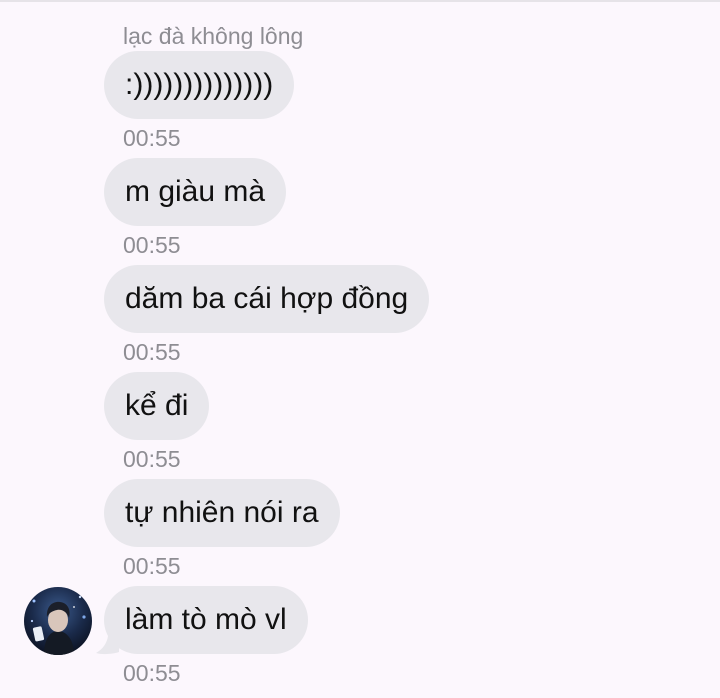 Image resolution: width=720 pixels, height=698 pixels. Describe the element at coordinates (152, 566) in the screenshot. I see `message-time-5: 00:55` at that location.